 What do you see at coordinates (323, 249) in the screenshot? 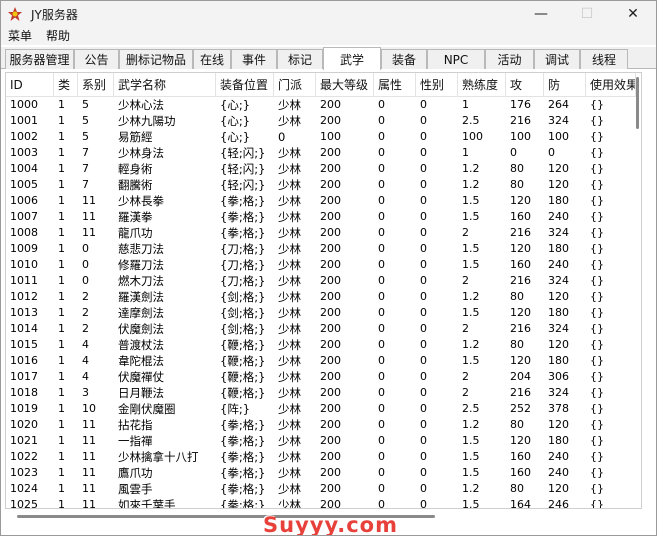
I see `table-row: 1009 1 0 慈悲刀法 {刀;格;} 少林 200 0 0 1.5 120 180 {}` at bounding box center [323, 249].